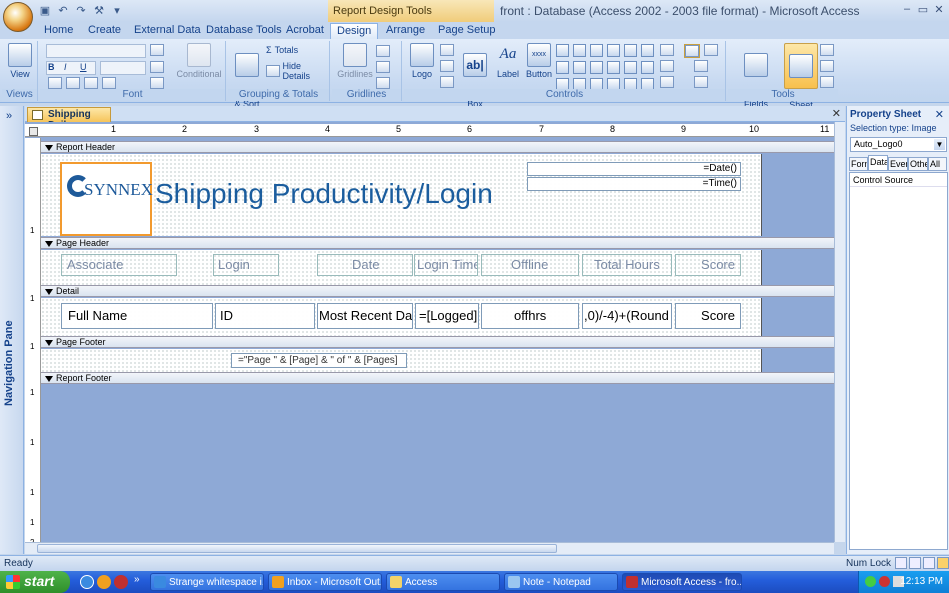 Image resolution: width=949 pixels, height=593 pixels. Describe the element at coordinates (96, 51) in the screenshot. I see `font-name-combo` at that location.